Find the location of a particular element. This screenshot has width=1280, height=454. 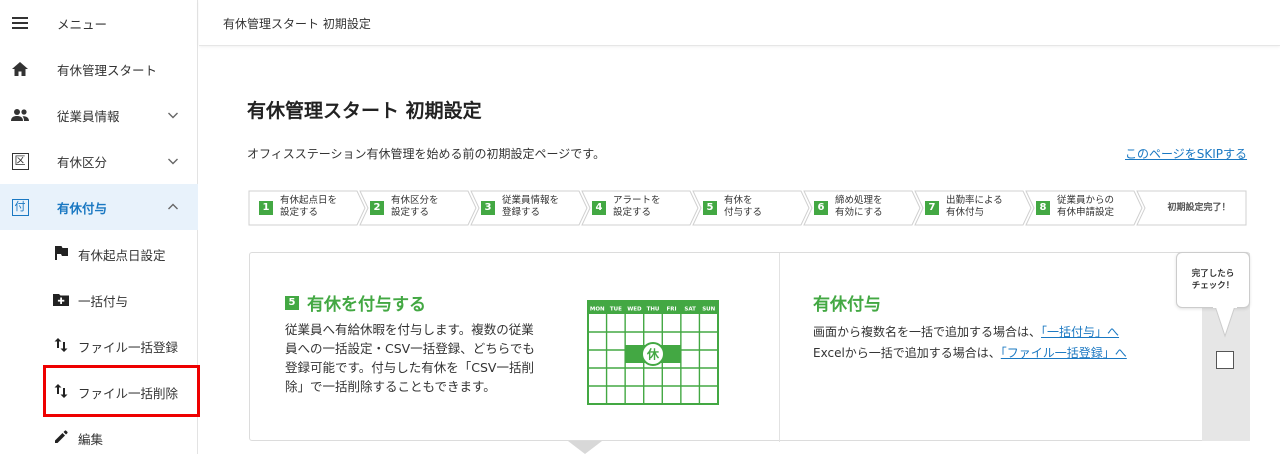

step-number-badge: 6 is located at coordinates (821, 208).